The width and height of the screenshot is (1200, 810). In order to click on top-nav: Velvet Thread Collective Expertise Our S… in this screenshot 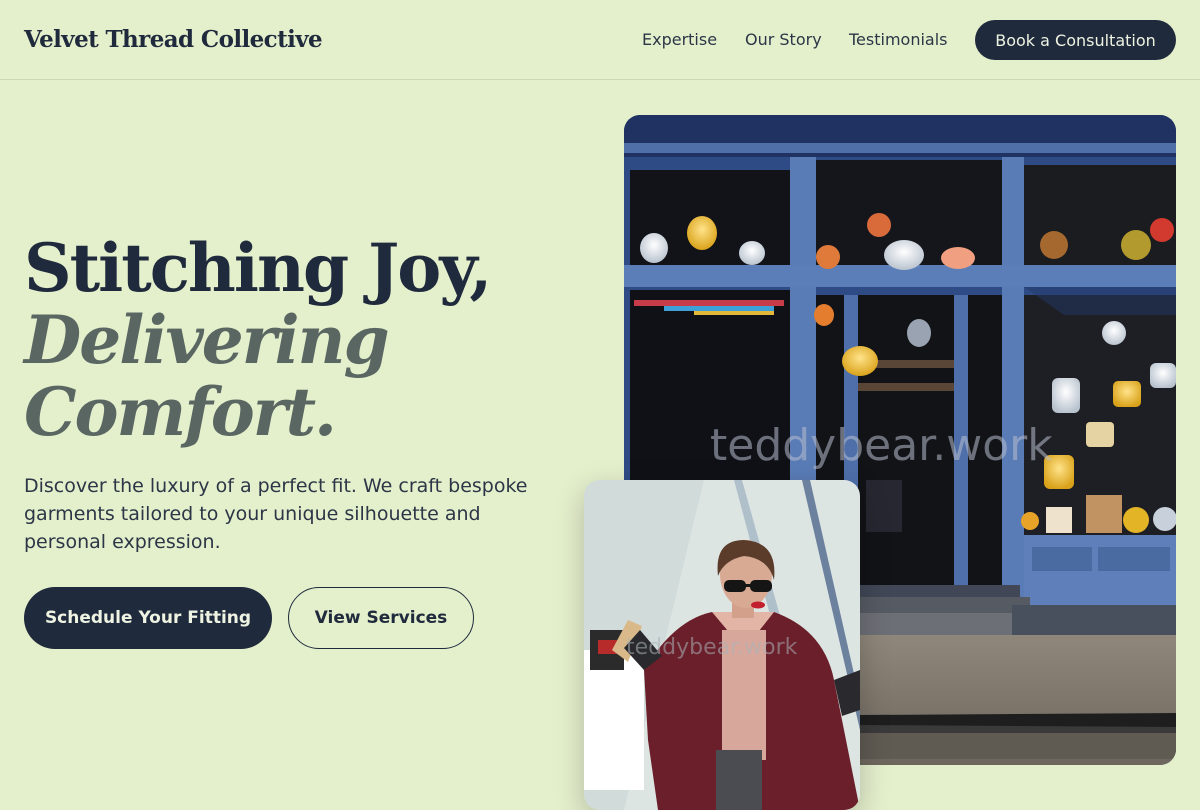, I will do `click(600, 40)`.